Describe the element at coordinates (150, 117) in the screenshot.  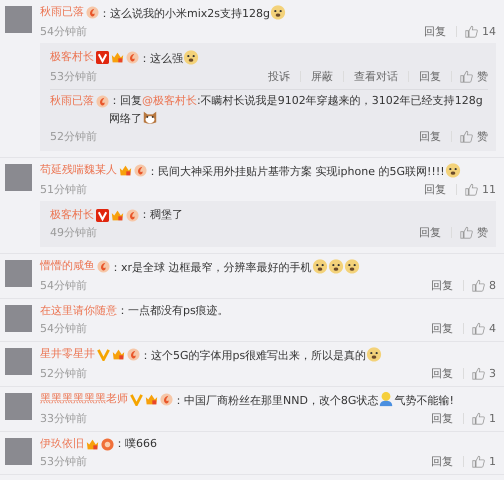
I see `cat-face-icon` at that location.